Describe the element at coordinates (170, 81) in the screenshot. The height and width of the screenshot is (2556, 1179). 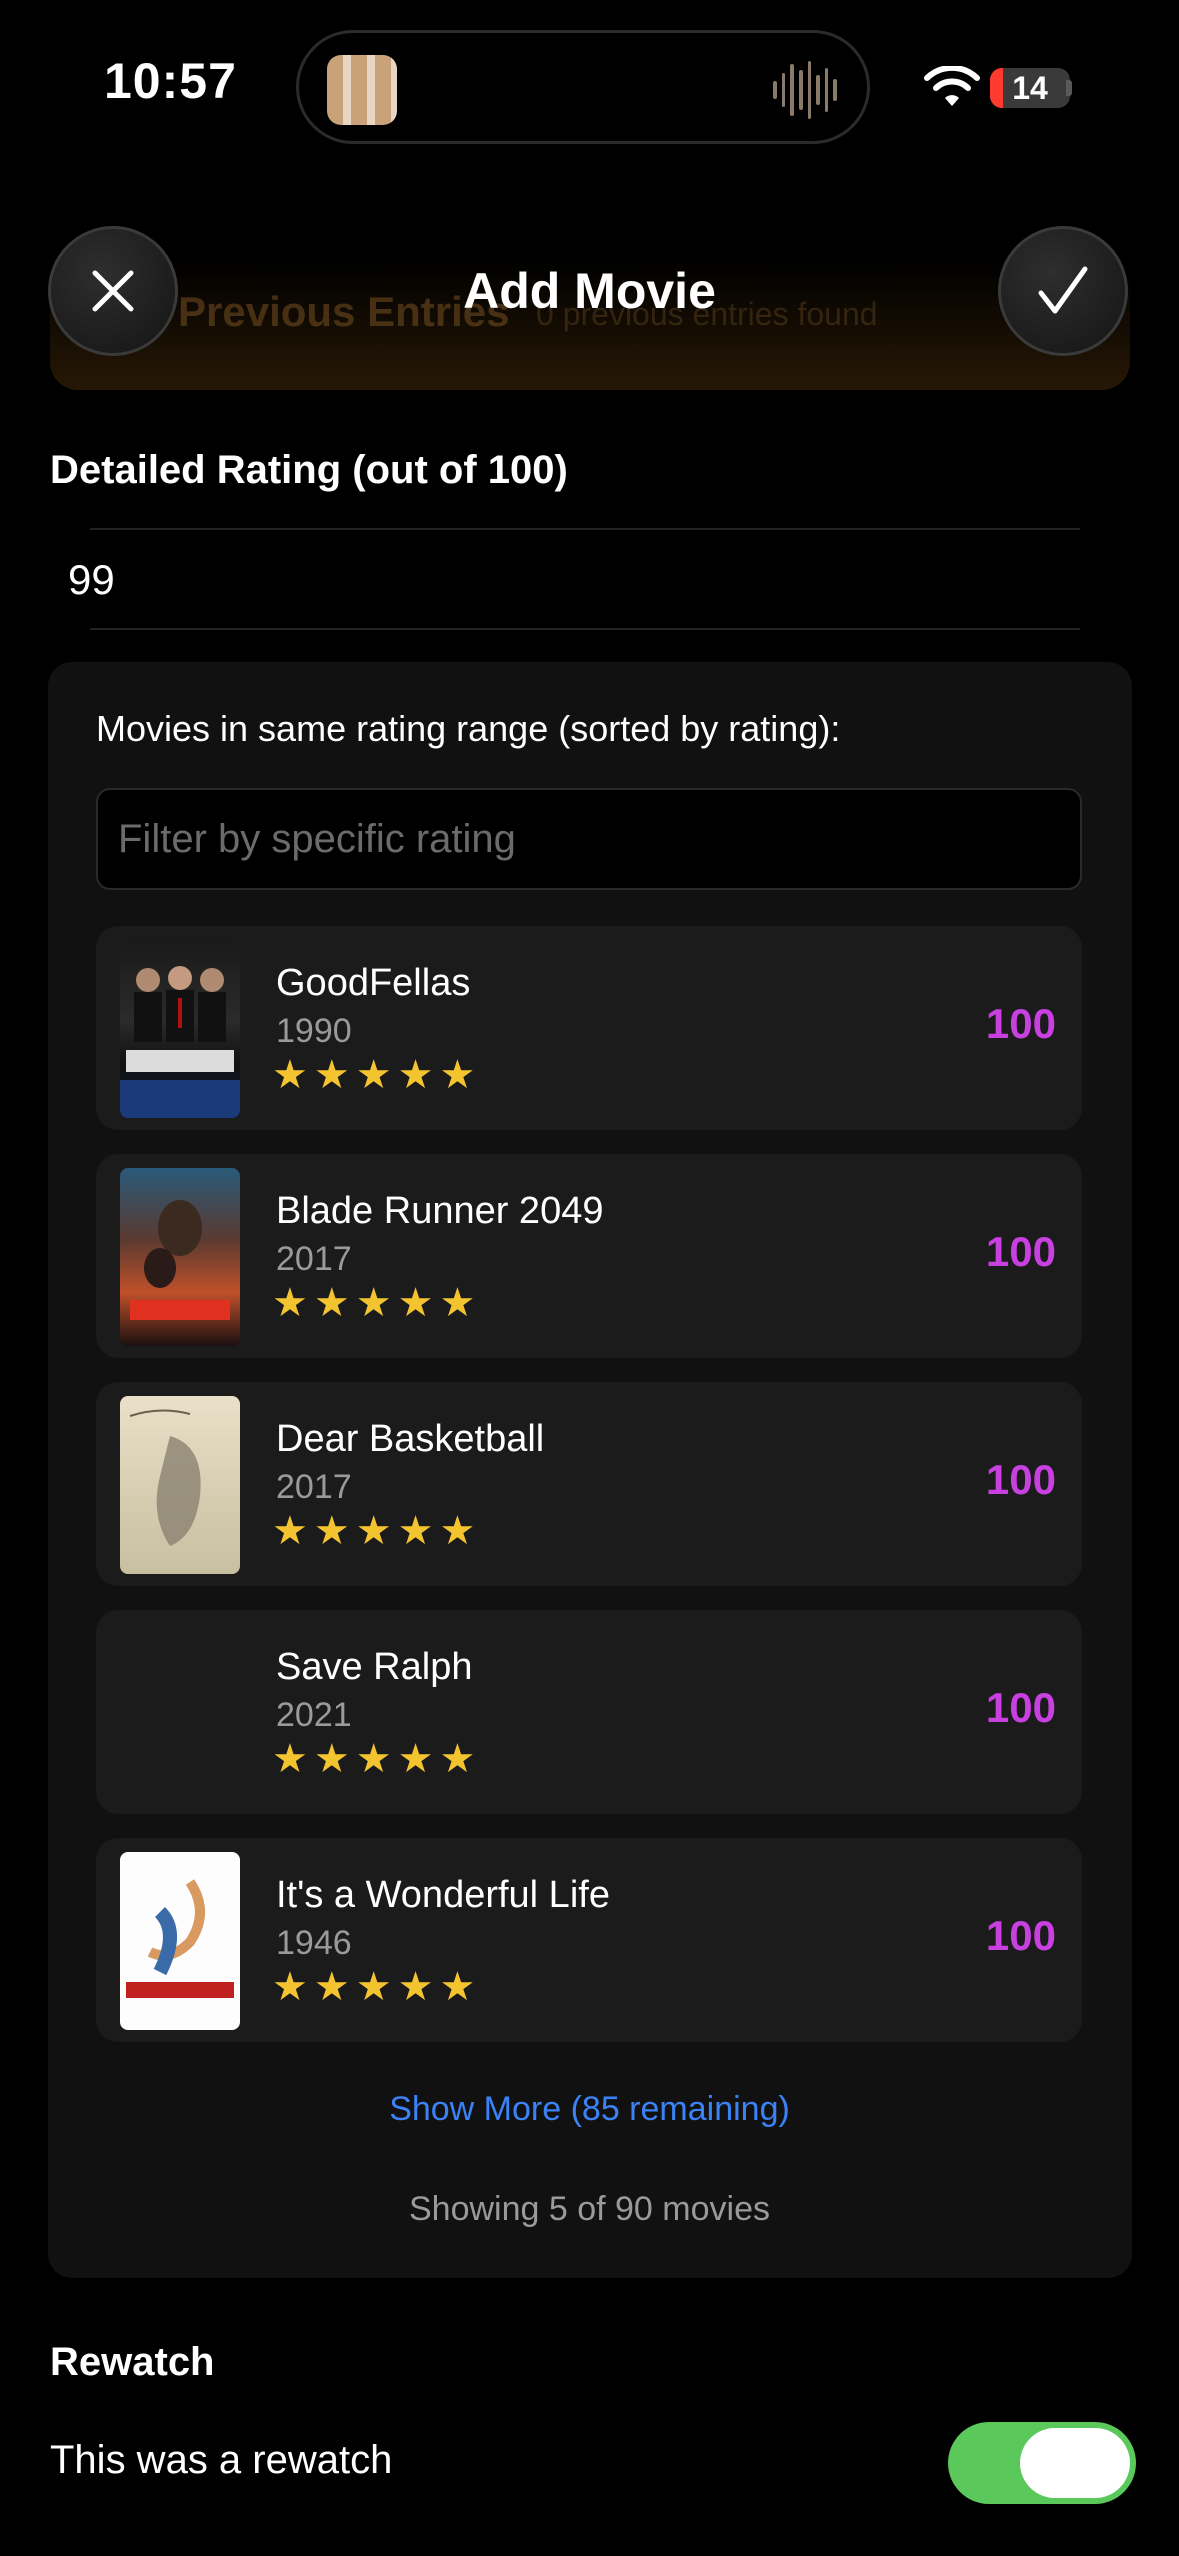
I see `status-time: 10:57` at that location.